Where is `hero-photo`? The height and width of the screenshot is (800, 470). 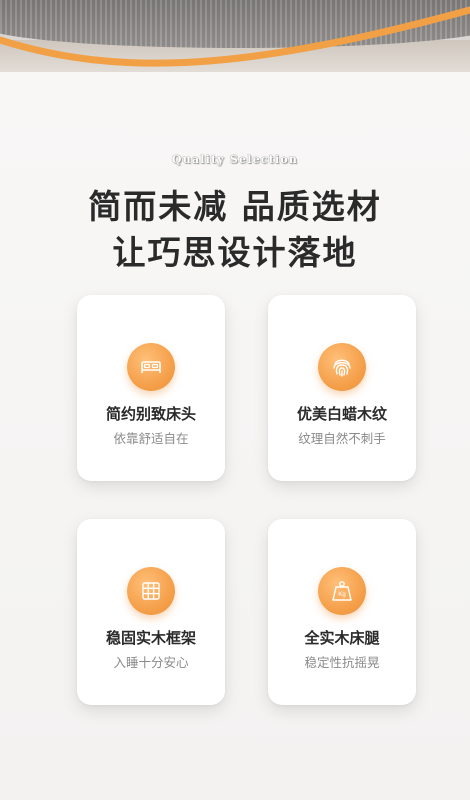 hero-photo is located at coordinates (235, 41).